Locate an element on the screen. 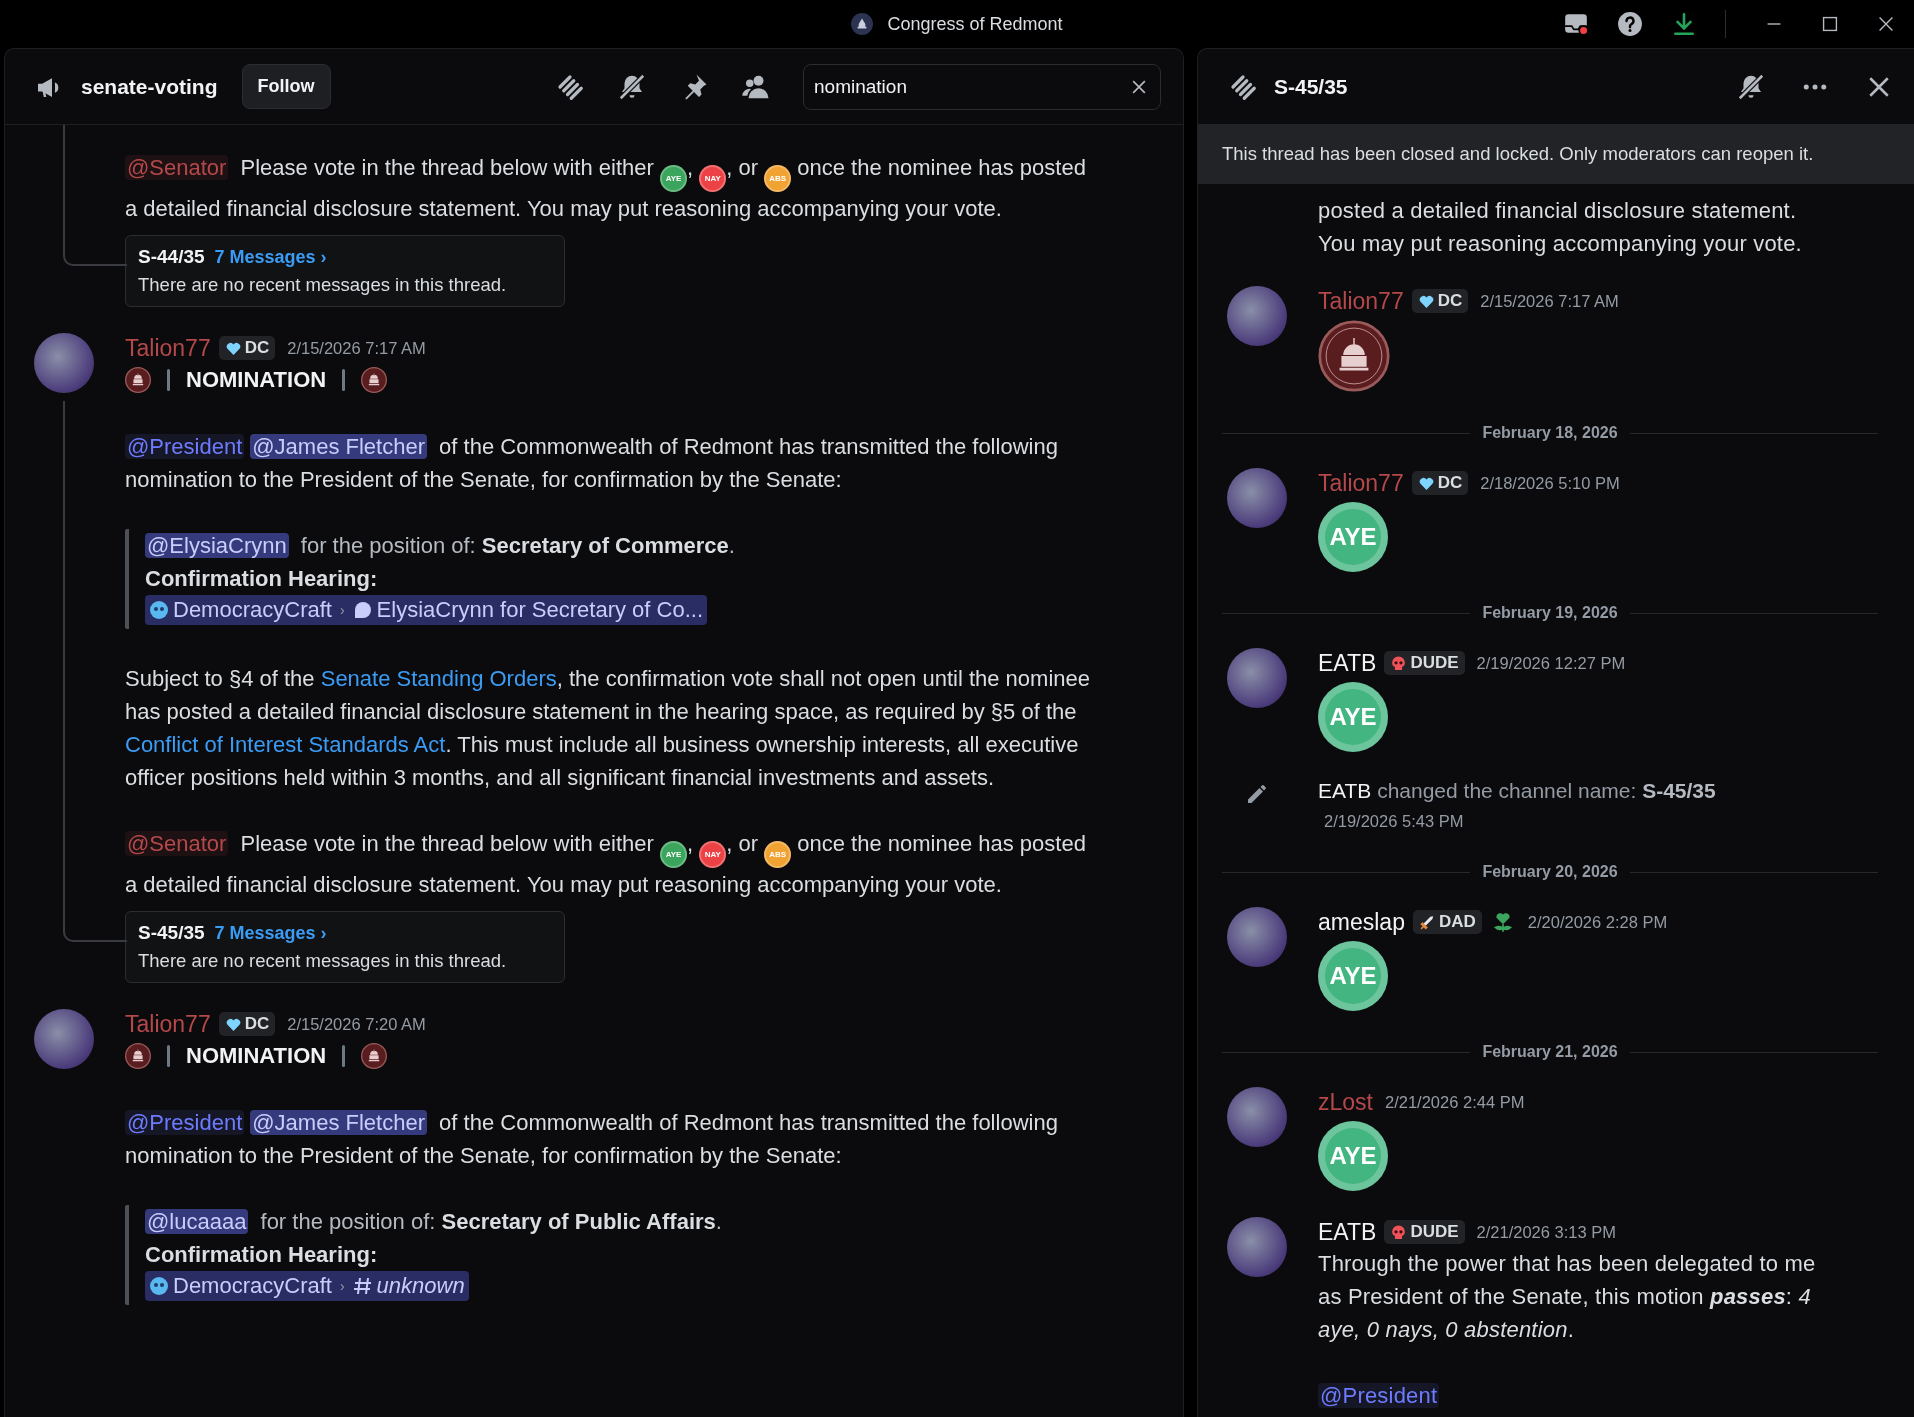 This screenshot has height=1417, width=1914. thread-name: S-44/35 is located at coordinates (171, 257).